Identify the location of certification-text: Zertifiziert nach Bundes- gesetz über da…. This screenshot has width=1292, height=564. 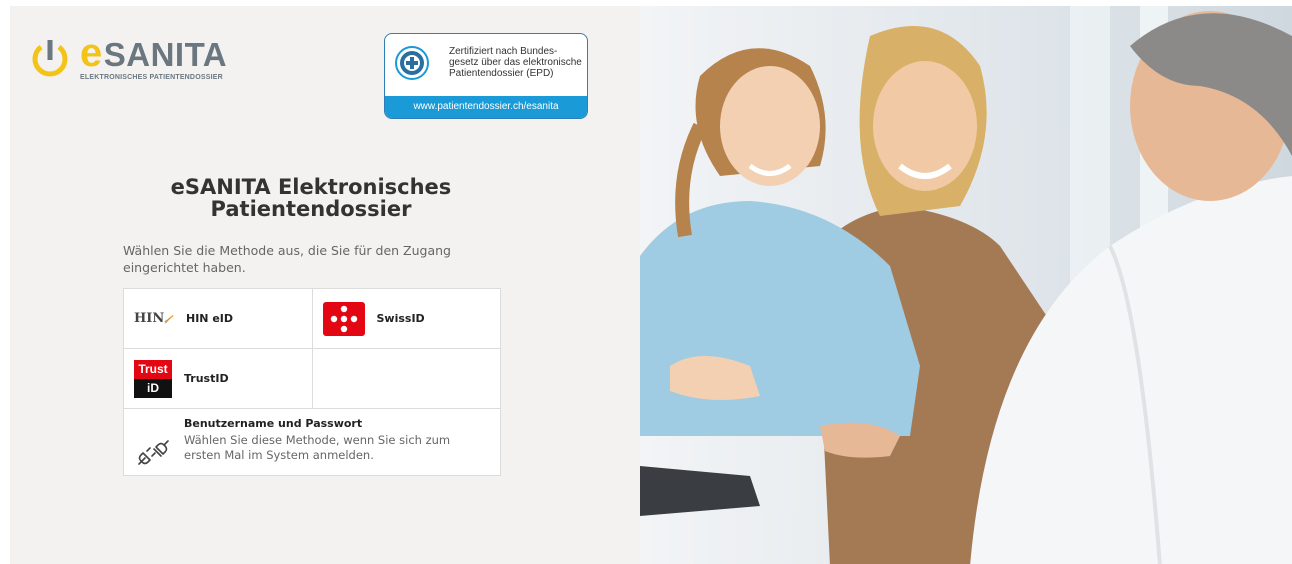
(515, 69).